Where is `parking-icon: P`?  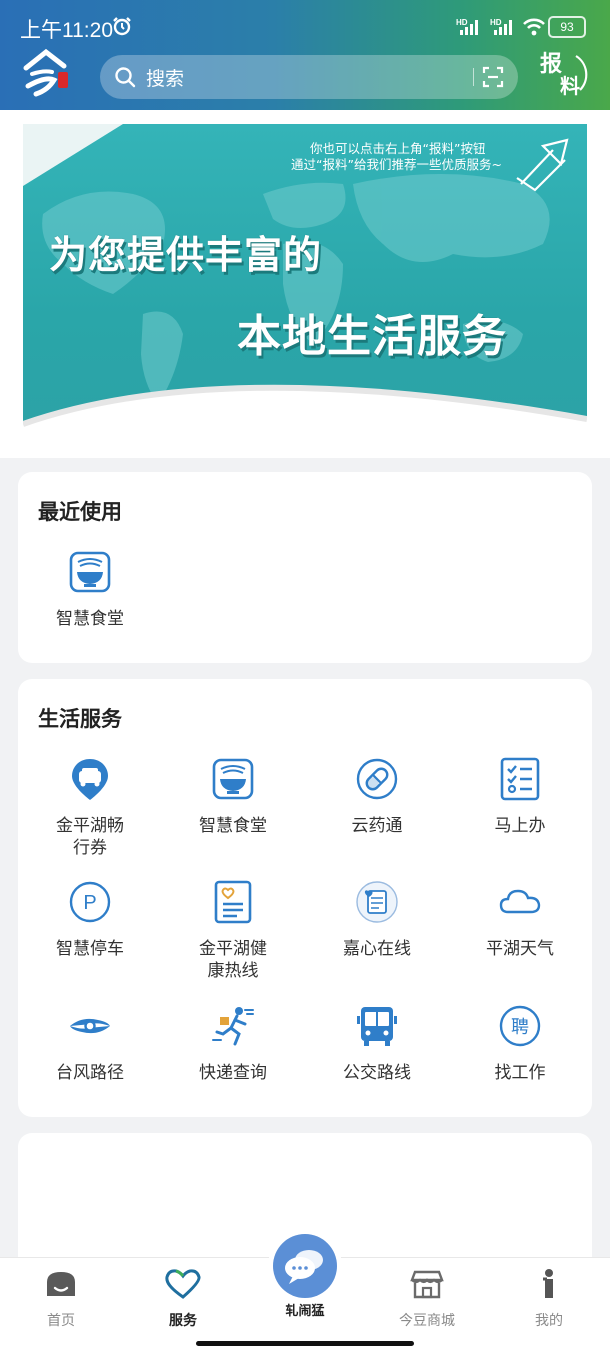
parking-icon: P is located at coordinates (90, 902).